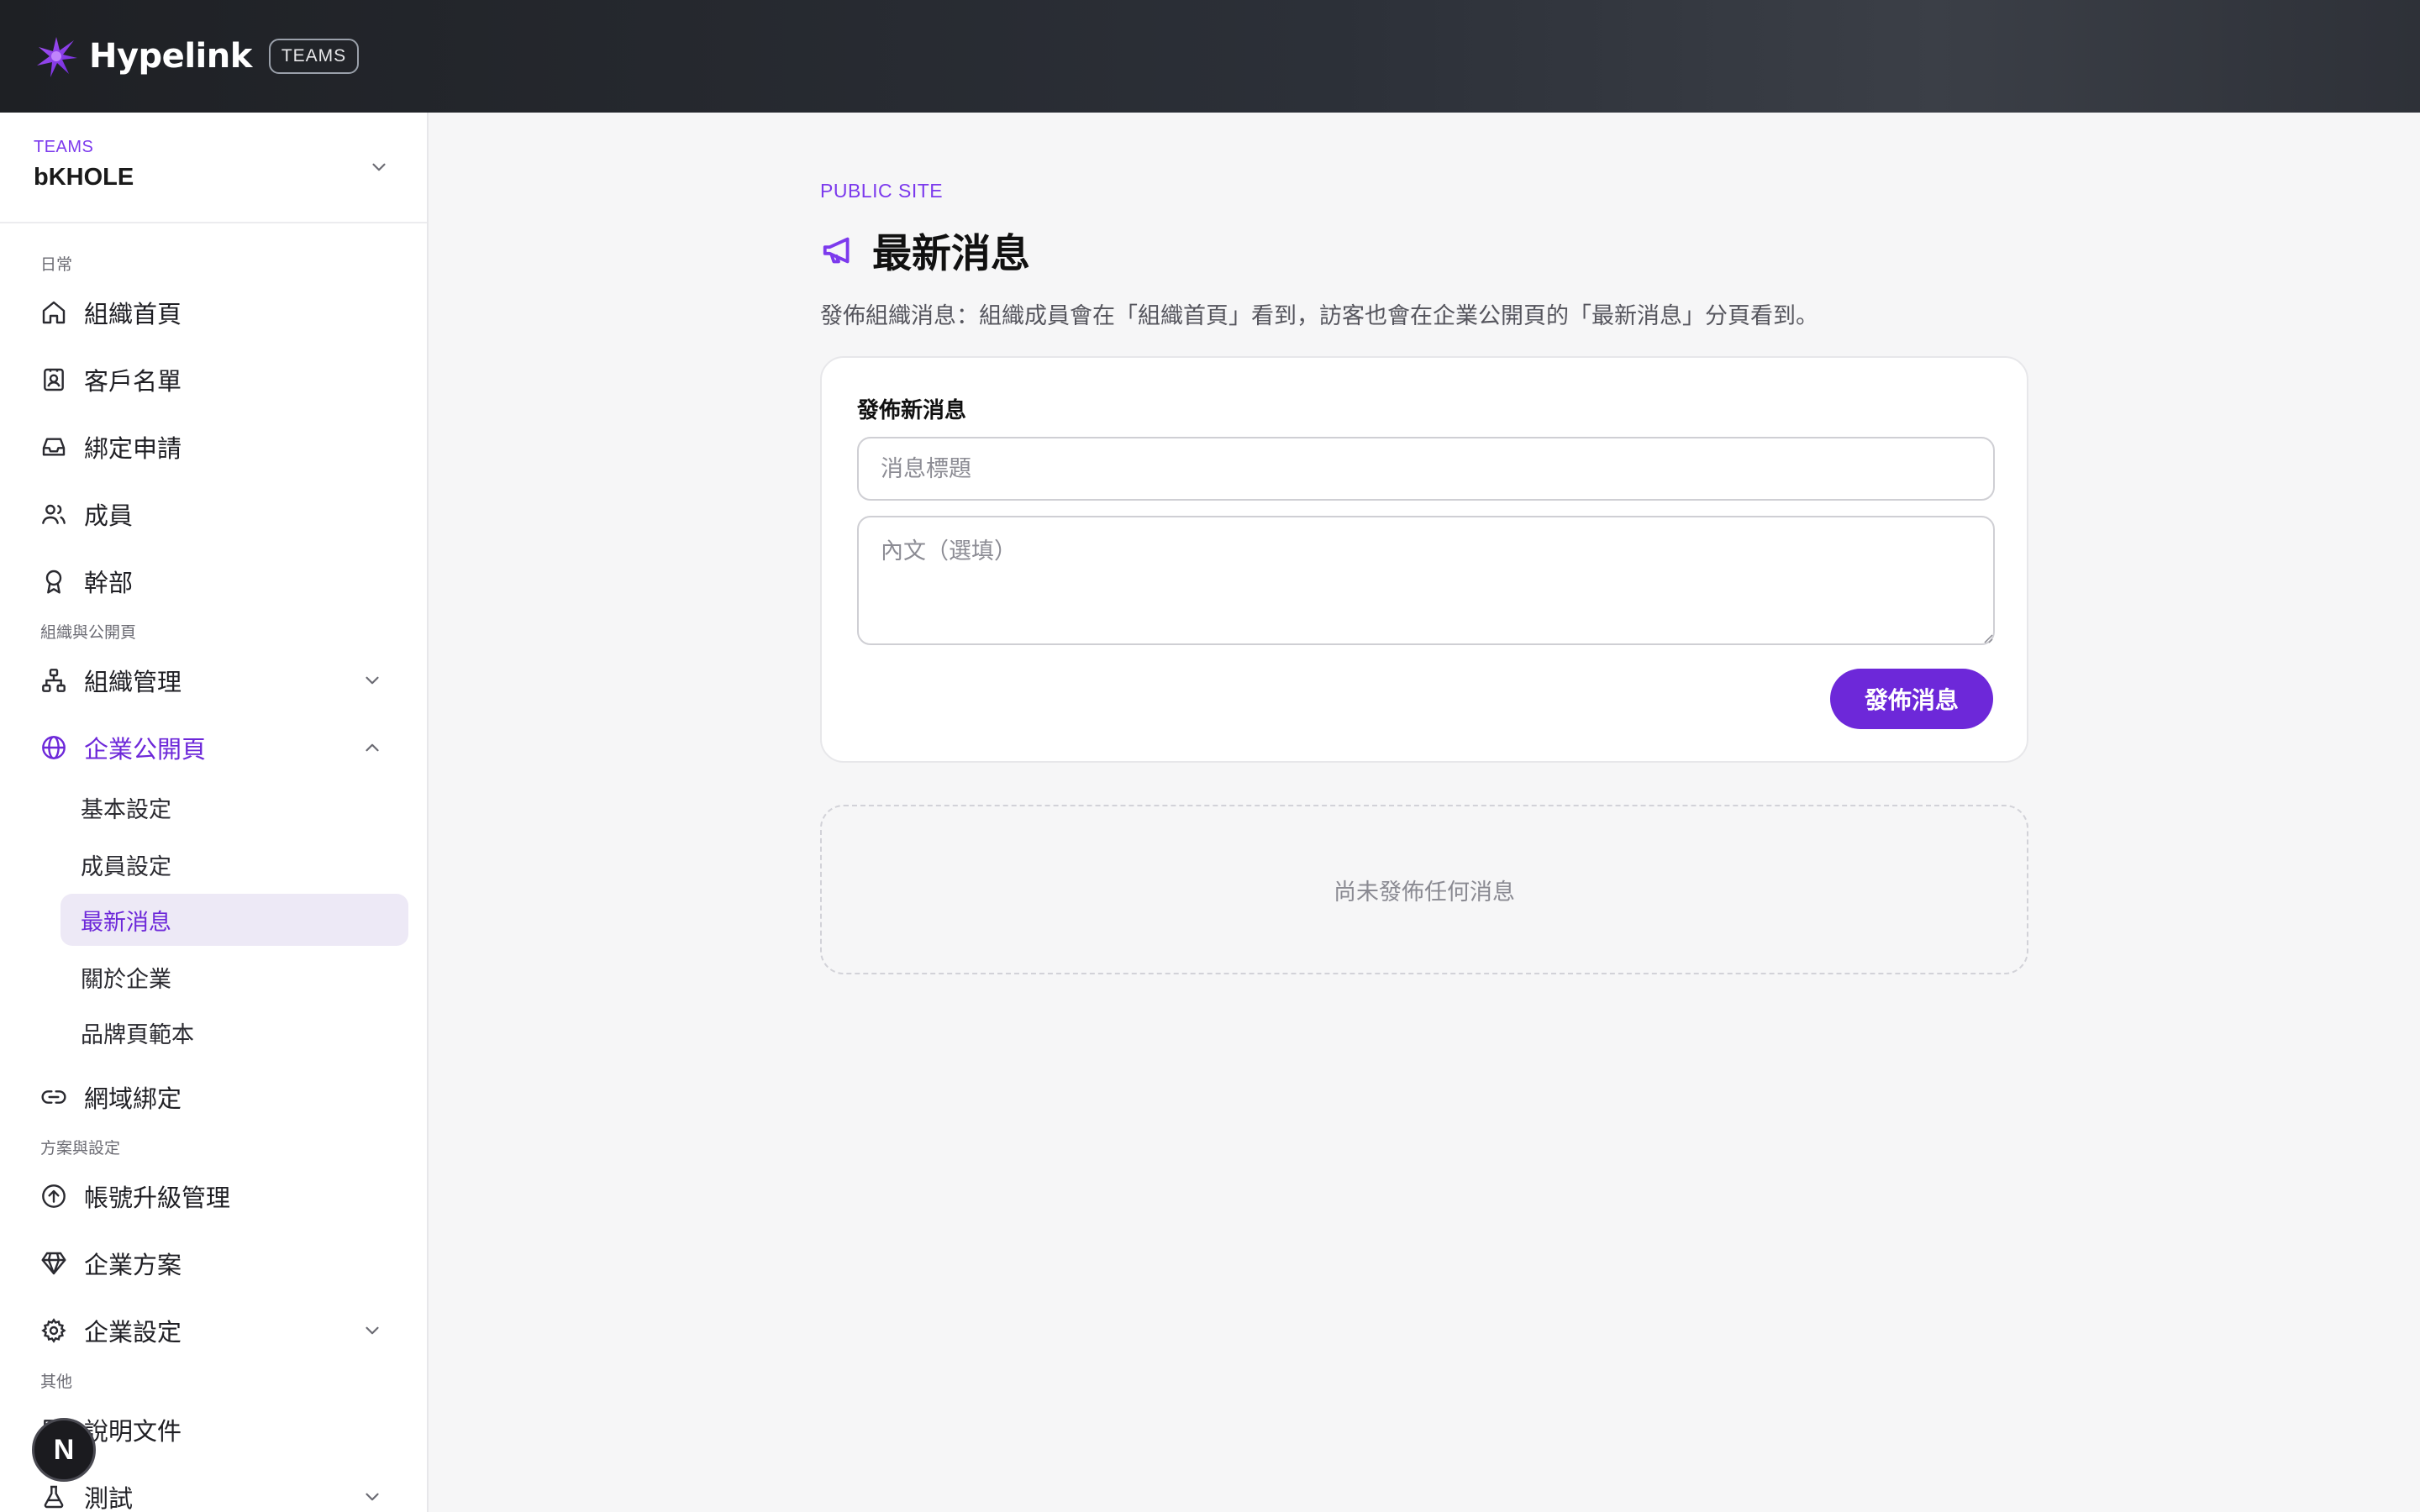  Describe the element at coordinates (222, 379) in the screenshot. I see `sidebar-item-clients: 客戶名單` at that location.